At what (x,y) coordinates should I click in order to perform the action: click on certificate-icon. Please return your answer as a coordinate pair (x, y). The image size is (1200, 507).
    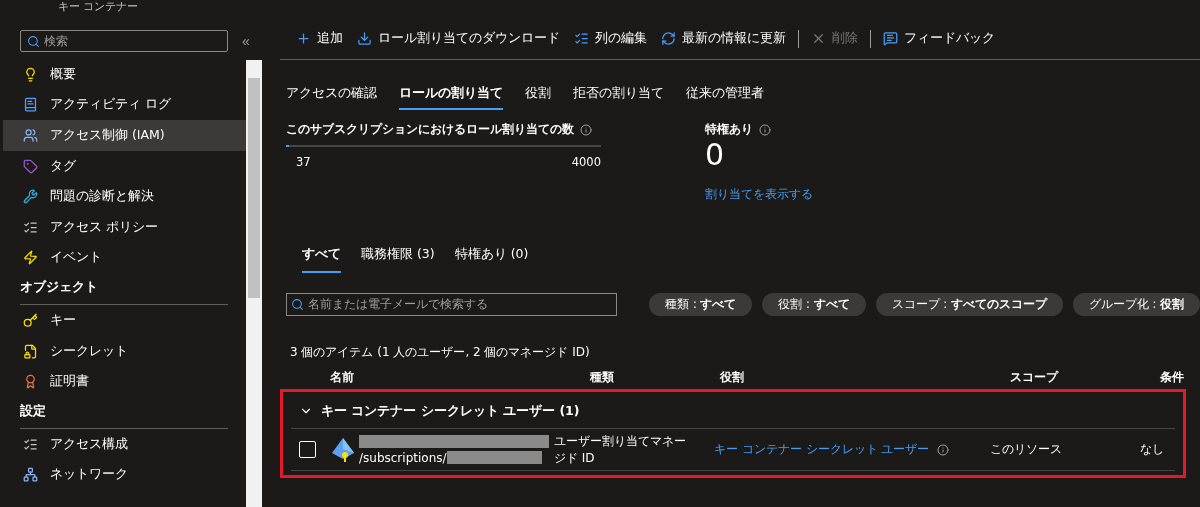
    Looking at the image, I should click on (30, 382).